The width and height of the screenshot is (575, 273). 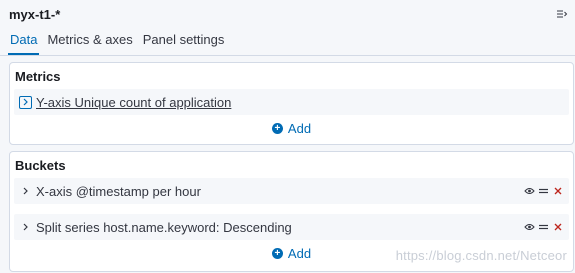 I want to click on collapse-sidebar-button, so click(x=562, y=14).